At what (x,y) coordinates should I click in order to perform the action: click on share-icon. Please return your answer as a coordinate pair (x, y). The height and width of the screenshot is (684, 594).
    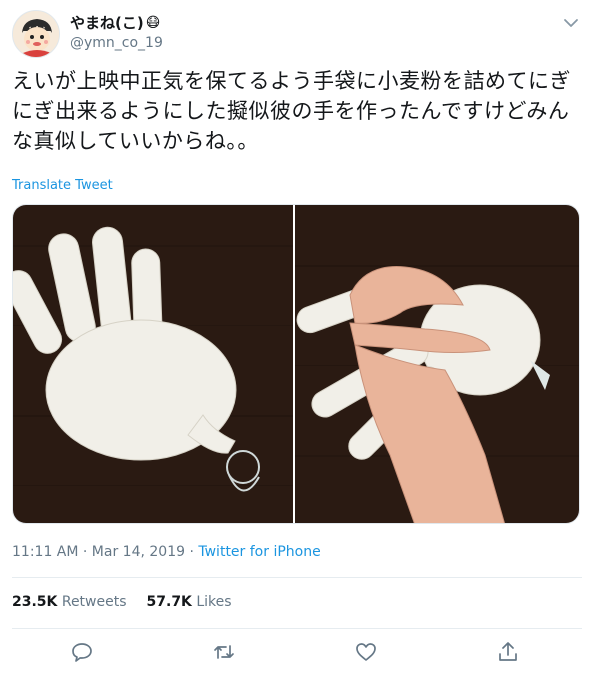
    Looking at the image, I should click on (509, 653).